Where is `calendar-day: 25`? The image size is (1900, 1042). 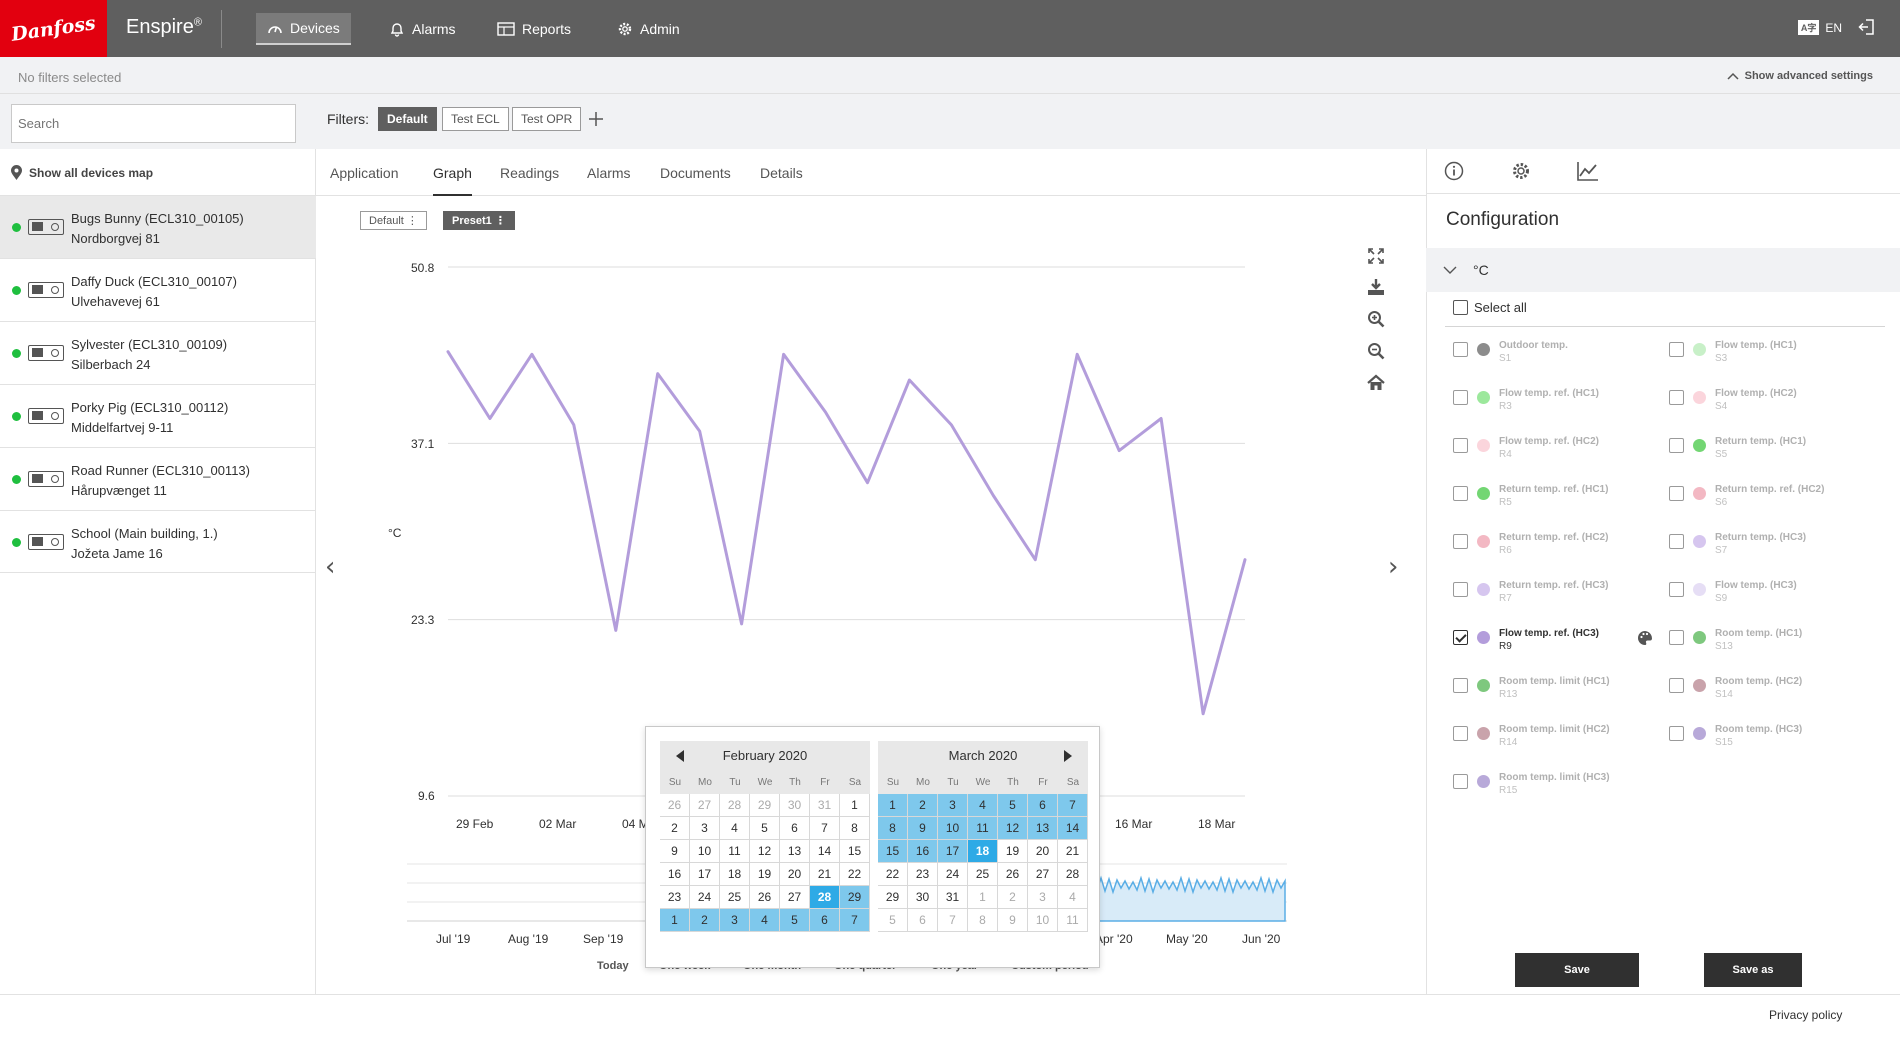
calendar-day: 25 is located at coordinates (983, 874).